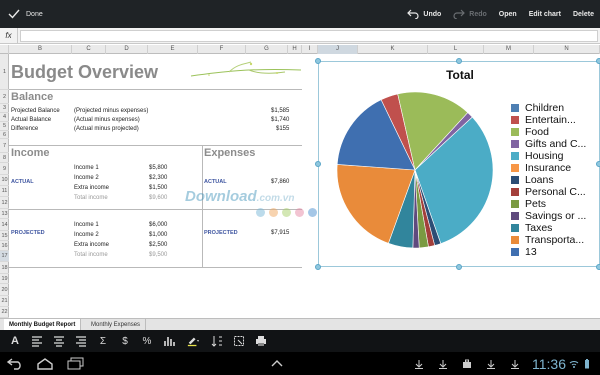 This screenshot has width=600, height=375. What do you see at coordinates (4, 49) in the screenshot?
I see `corner-cell` at bounding box center [4, 49].